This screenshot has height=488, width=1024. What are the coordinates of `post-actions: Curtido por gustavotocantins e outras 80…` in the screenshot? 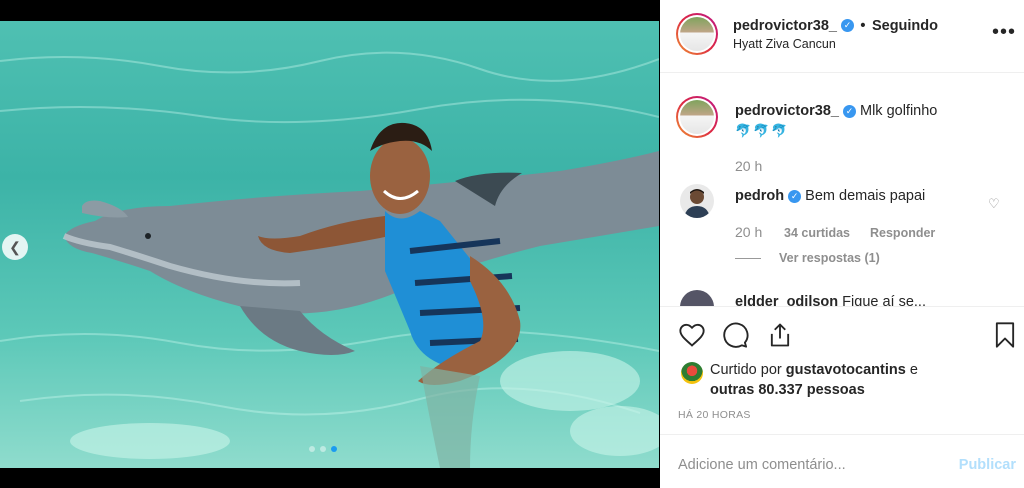 It's located at (842, 370).